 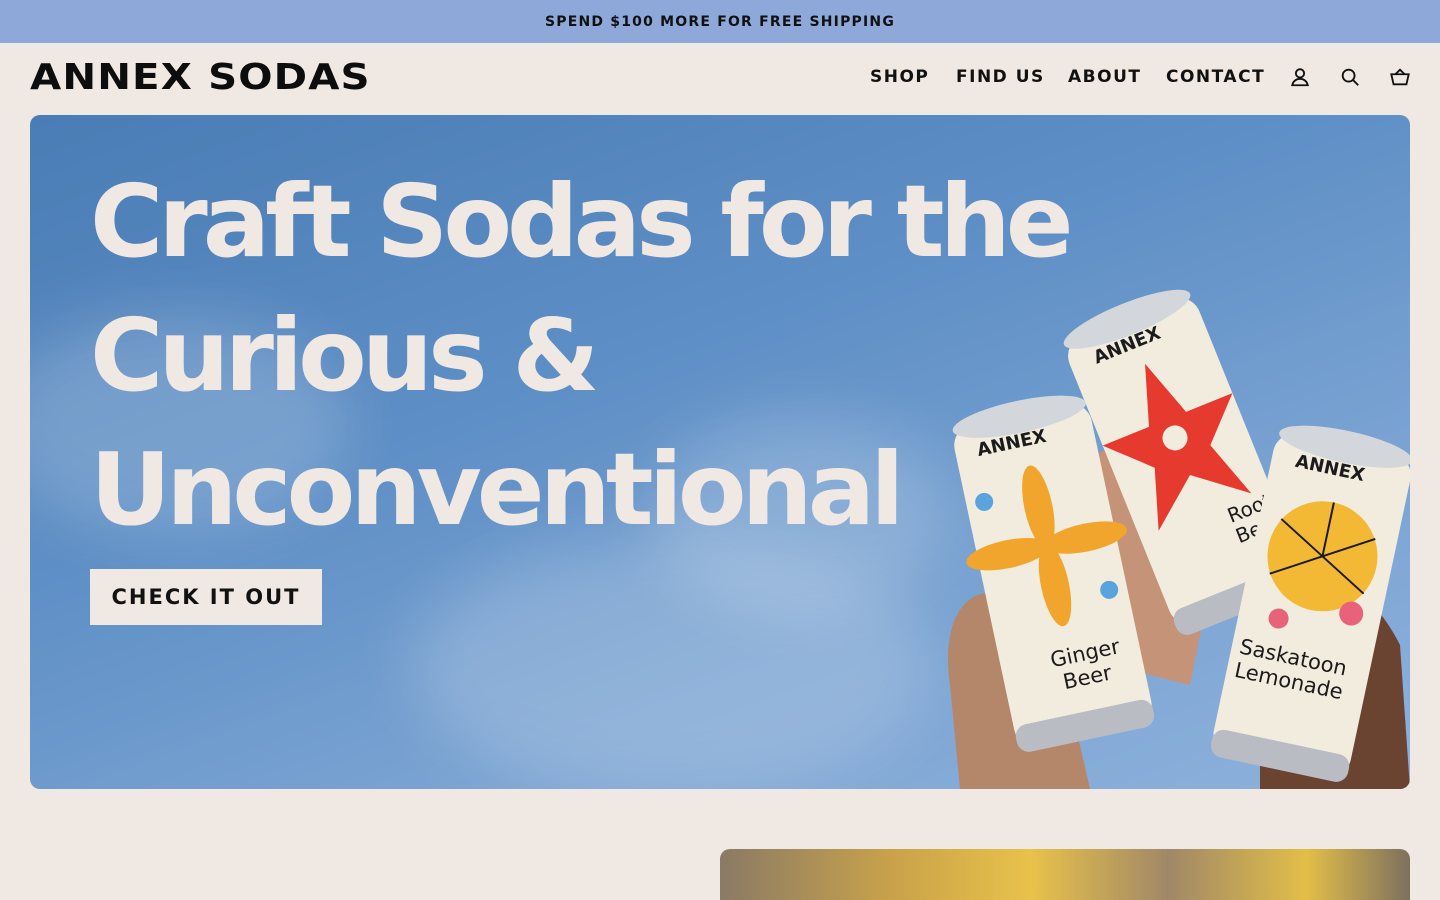 What do you see at coordinates (1215, 77) in the screenshot?
I see `nav-contact: CONTACT` at bounding box center [1215, 77].